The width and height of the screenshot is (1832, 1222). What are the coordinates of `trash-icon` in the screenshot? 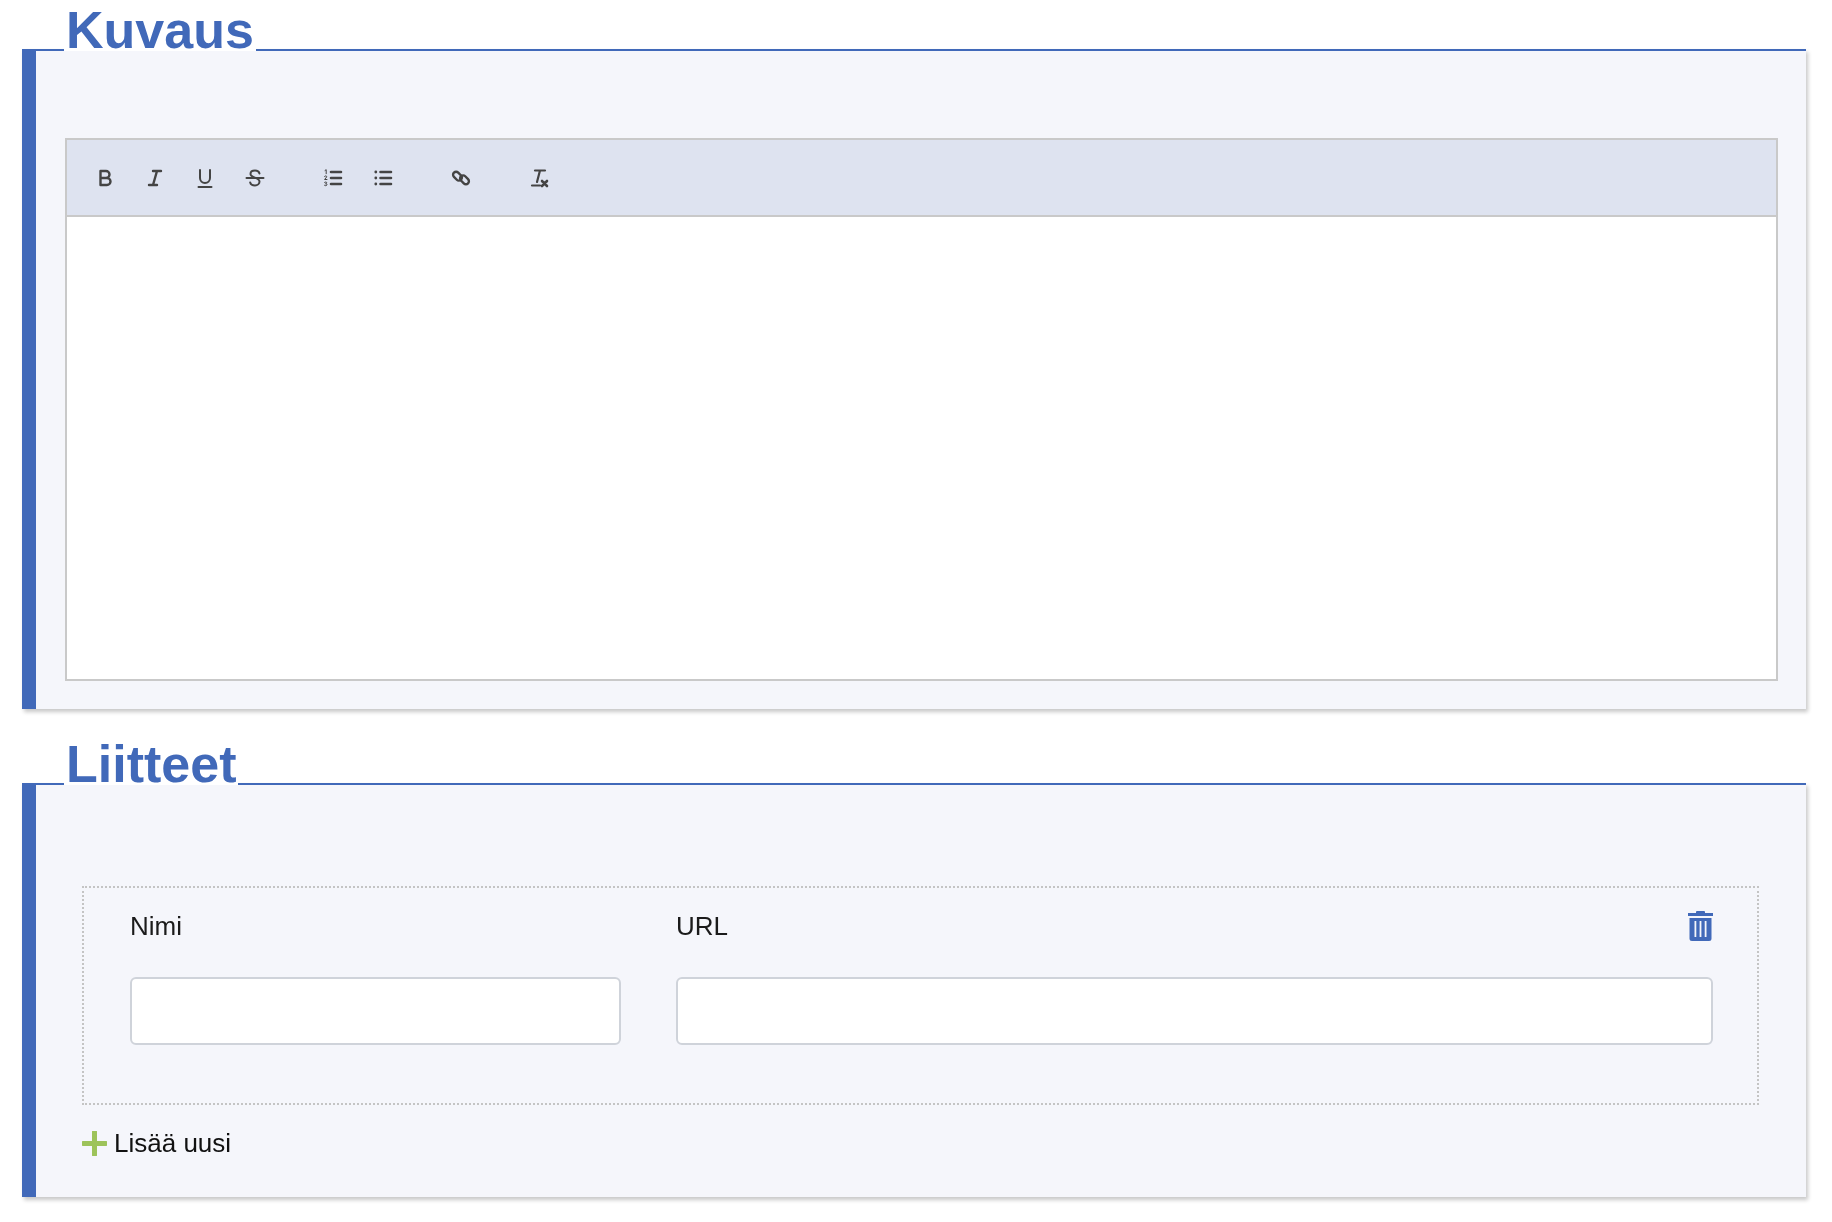 It's located at (1700, 926).